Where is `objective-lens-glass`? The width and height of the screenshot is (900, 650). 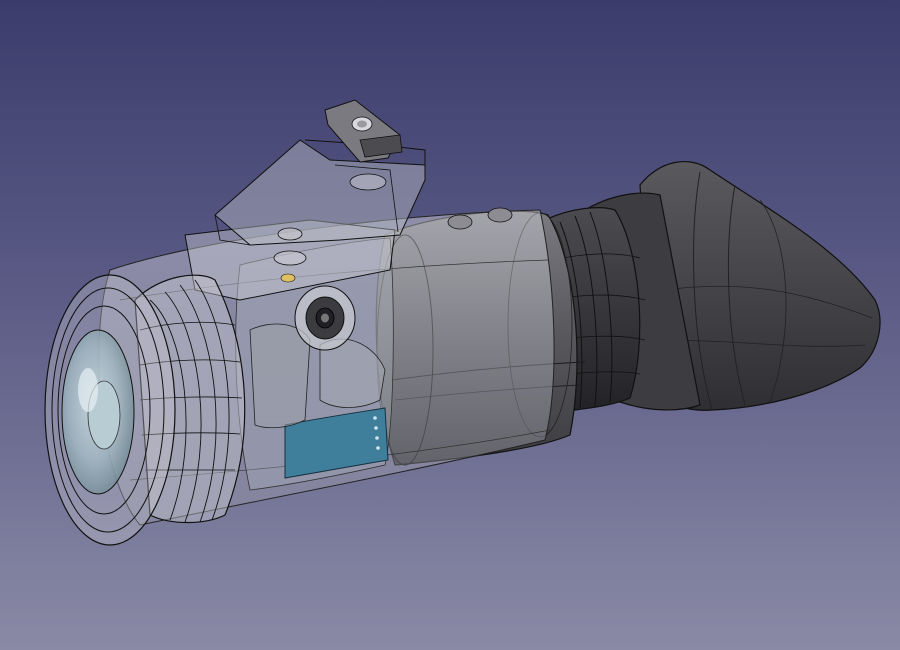 objective-lens-glass is located at coordinates (98, 412).